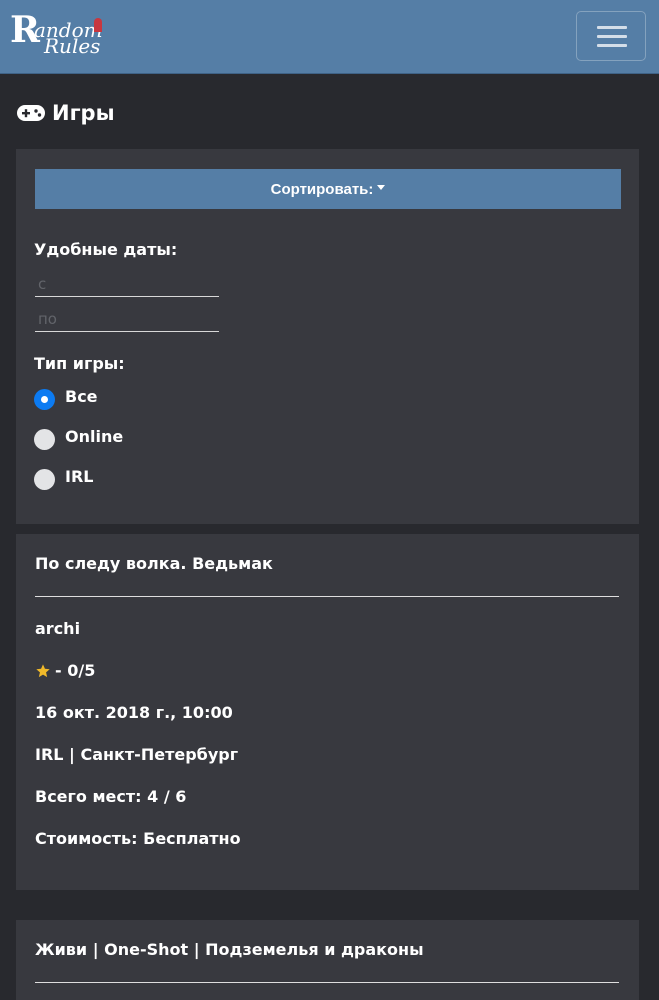 The height and width of the screenshot is (1000, 659). What do you see at coordinates (154, 563) in the screenshot?
I see `game-title: По следу волка. Ведьмак` at bounding box center [154, 563].